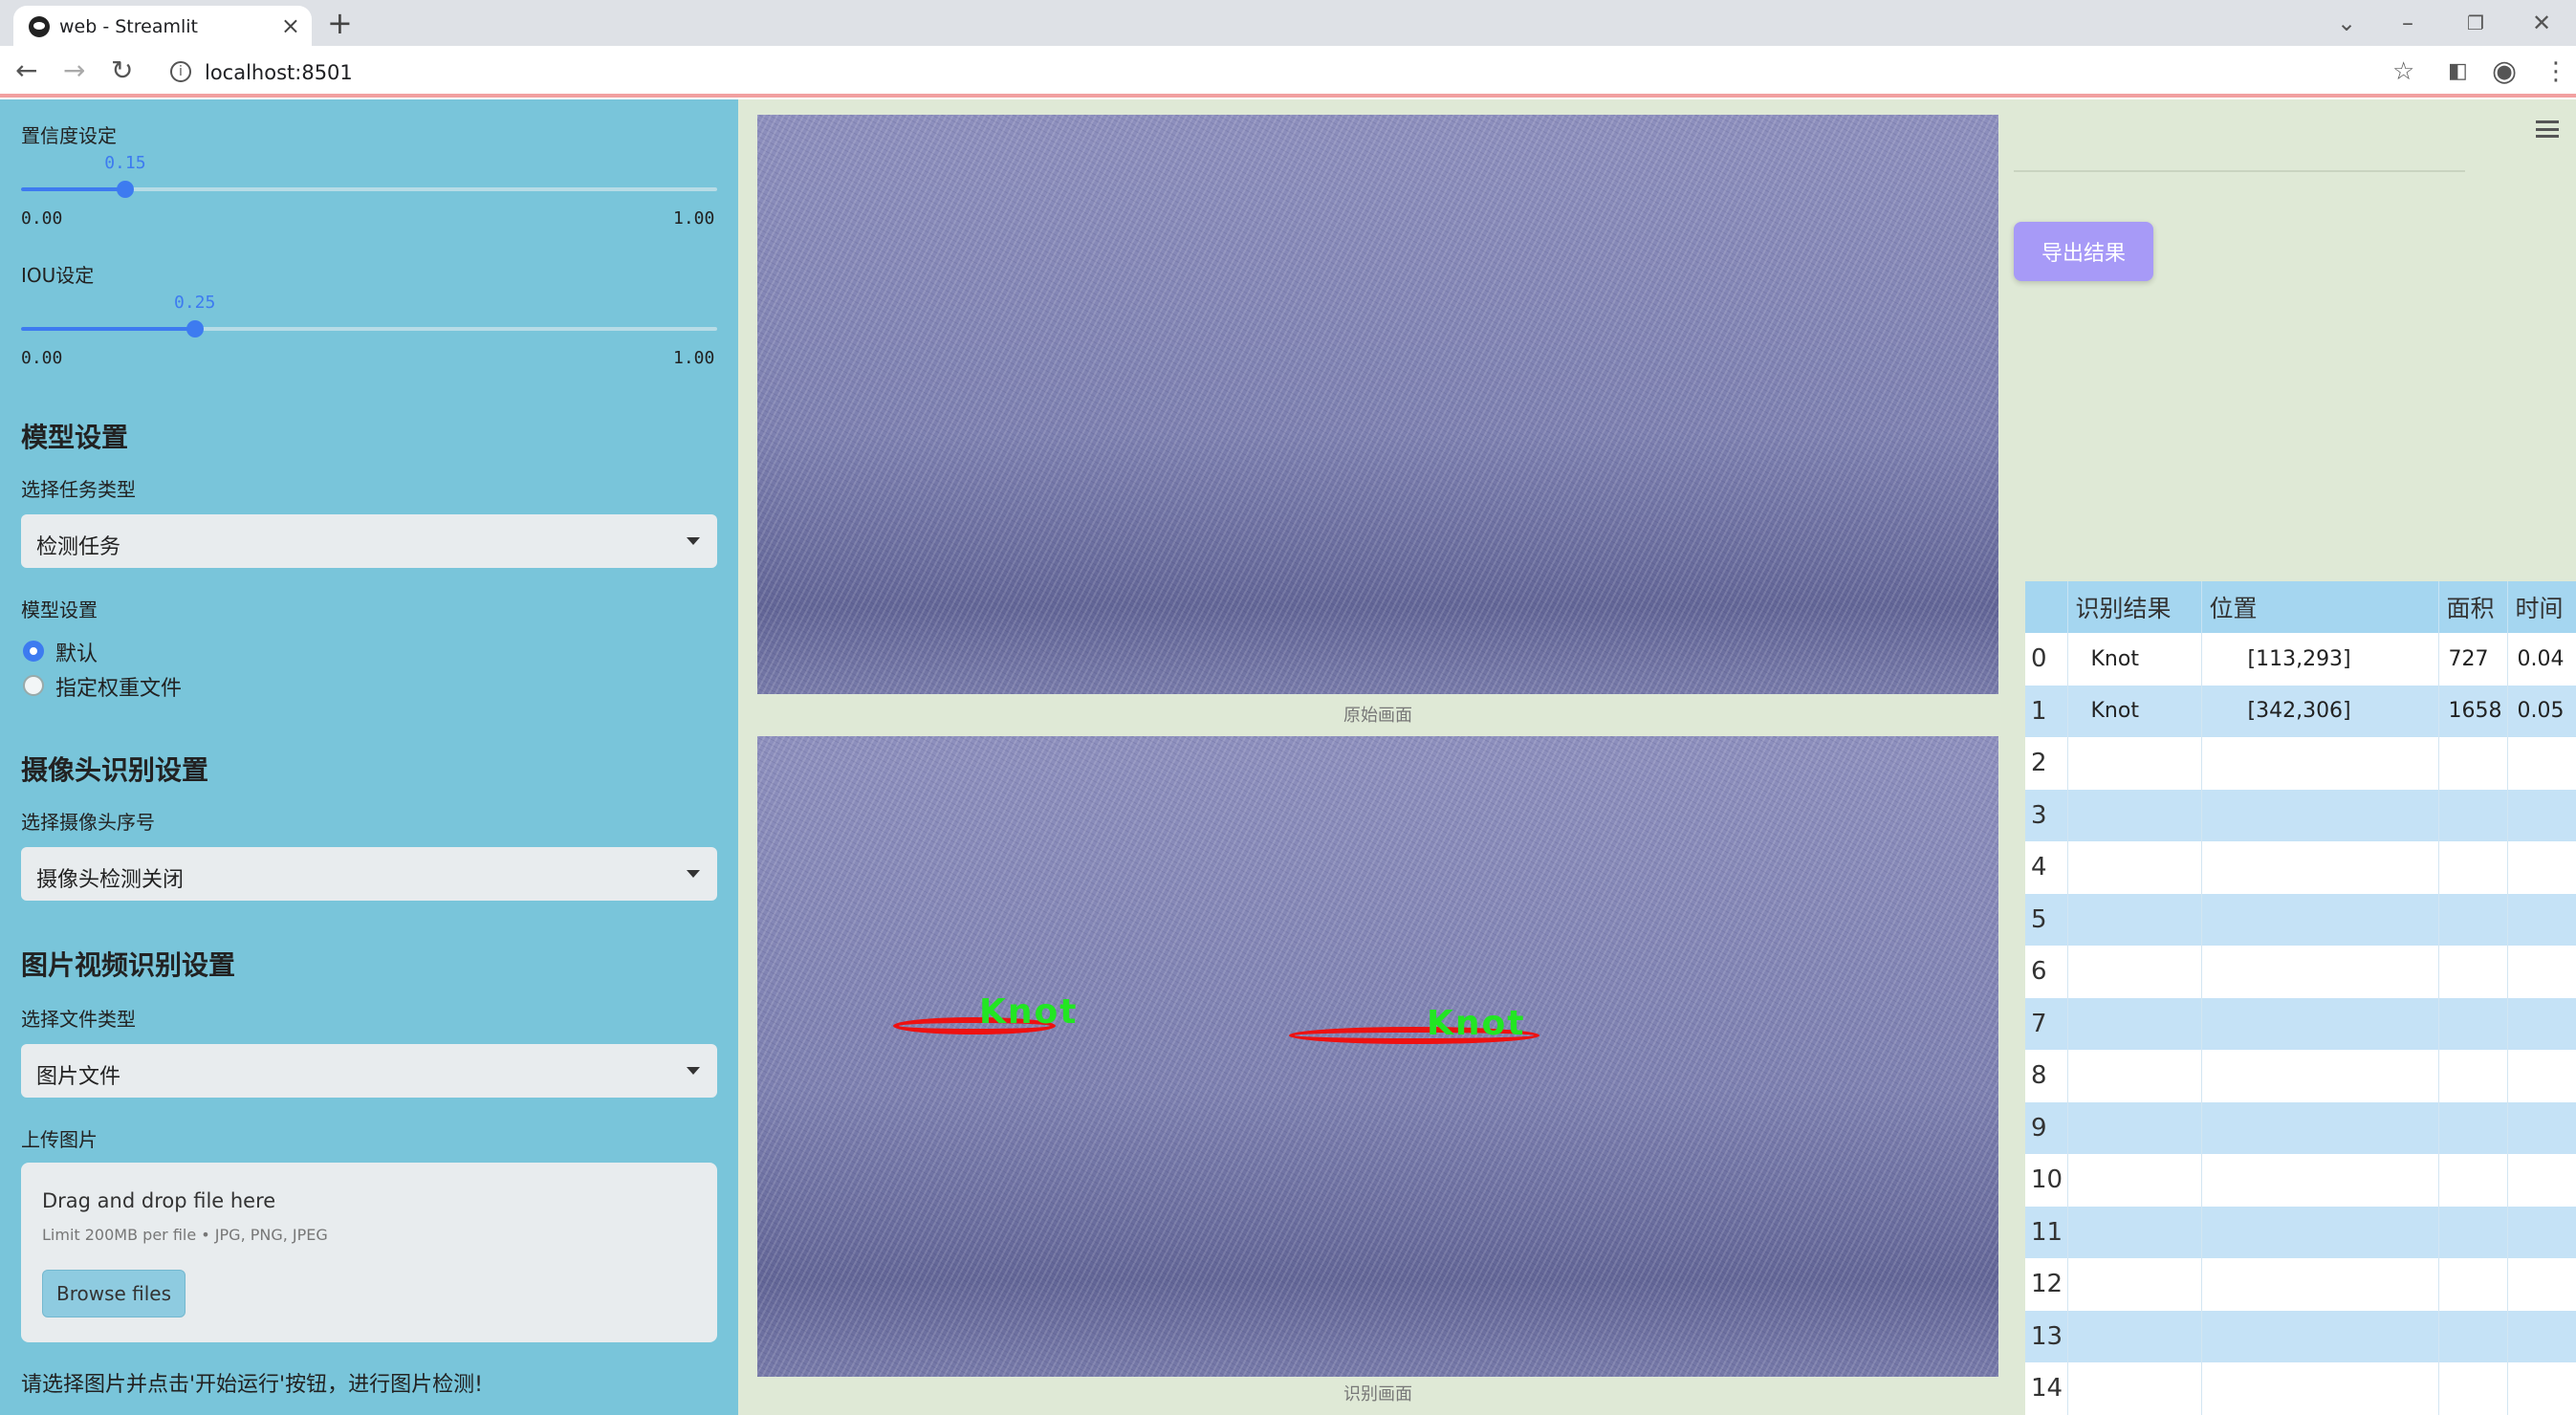 The height and width of the screenshot is (1415, 2576). I want to click on table-row: 8, so click(2300, 1076).